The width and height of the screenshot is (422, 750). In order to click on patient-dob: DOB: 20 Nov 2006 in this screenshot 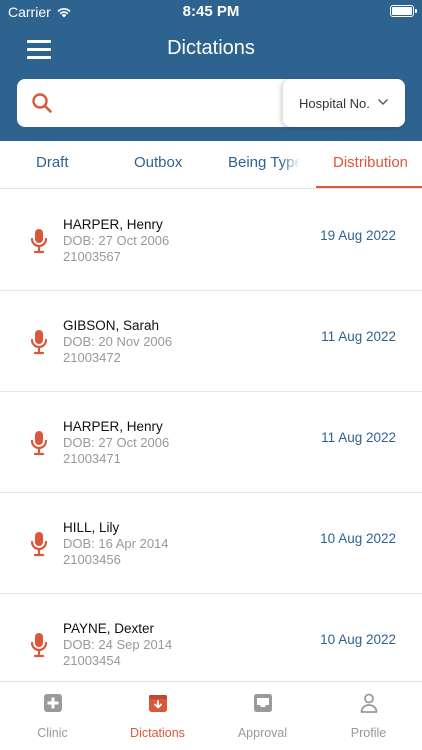, I will do `click(118, 341)`.